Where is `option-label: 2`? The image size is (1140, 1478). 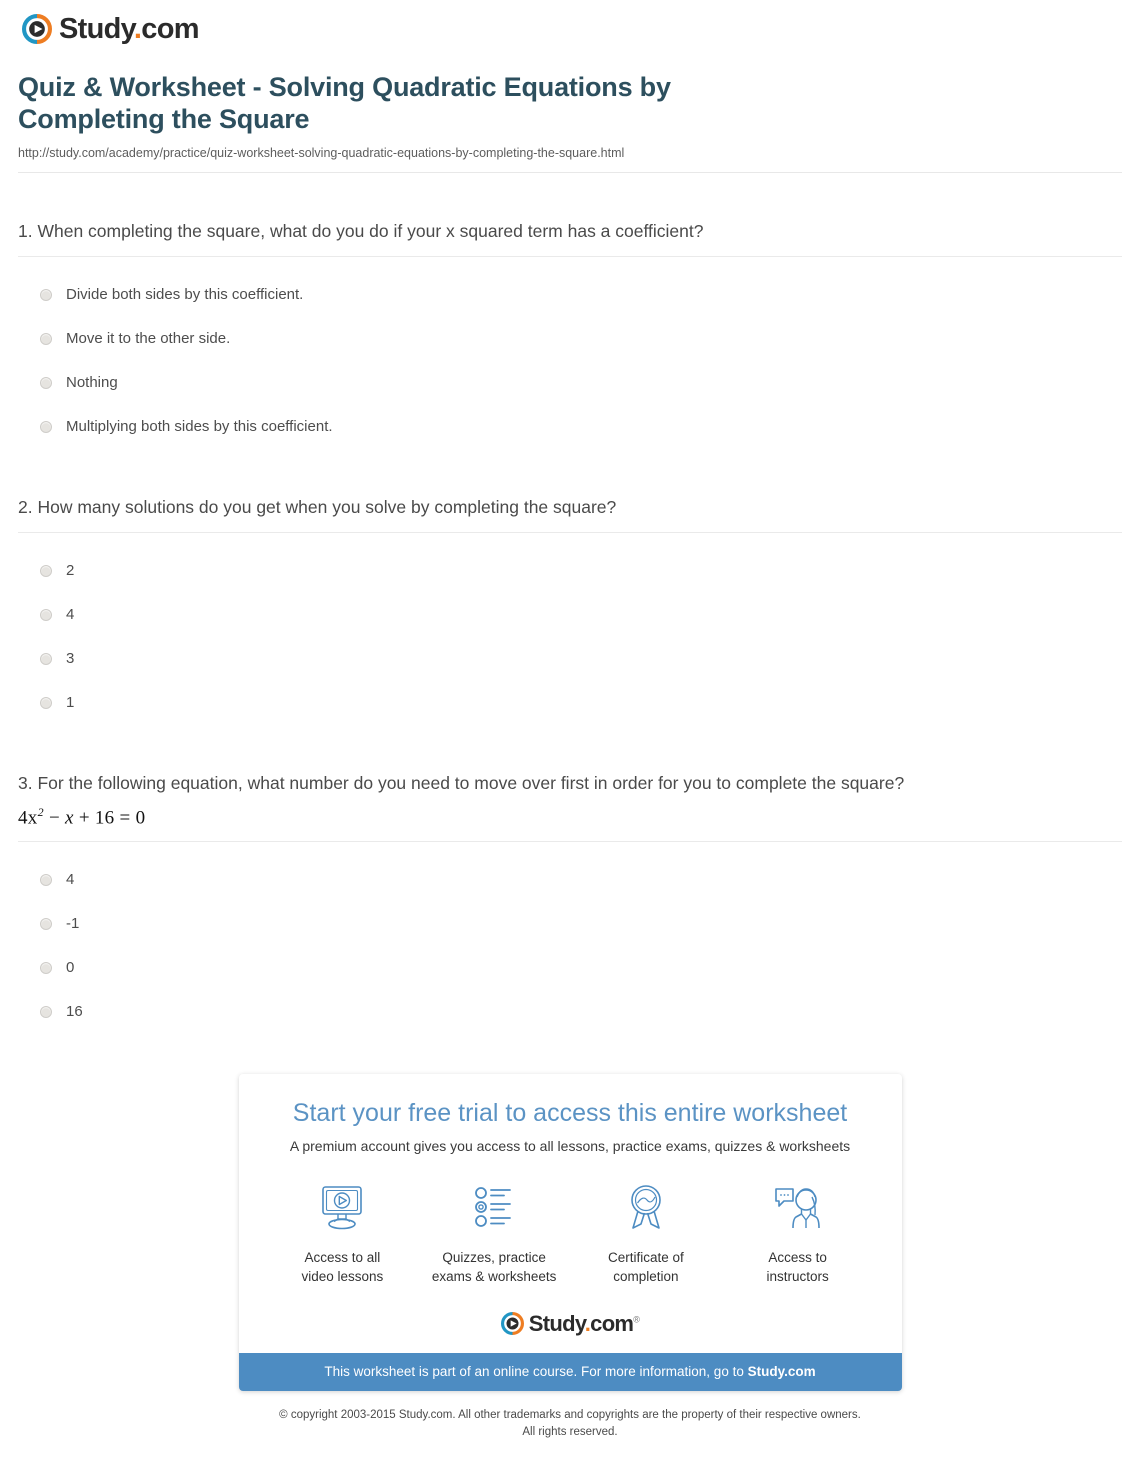
option-label: 2 is located at coordinates (70, 571).